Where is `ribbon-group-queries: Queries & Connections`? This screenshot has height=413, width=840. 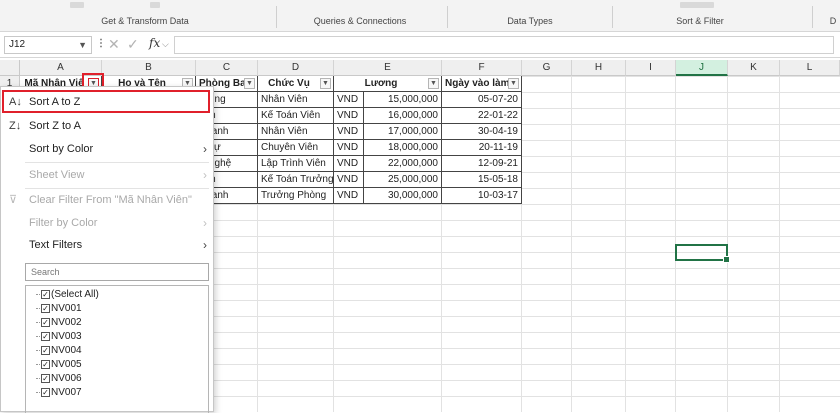
ribbon-group-queries: Queries & Connections is located at coordinates (360, 21).